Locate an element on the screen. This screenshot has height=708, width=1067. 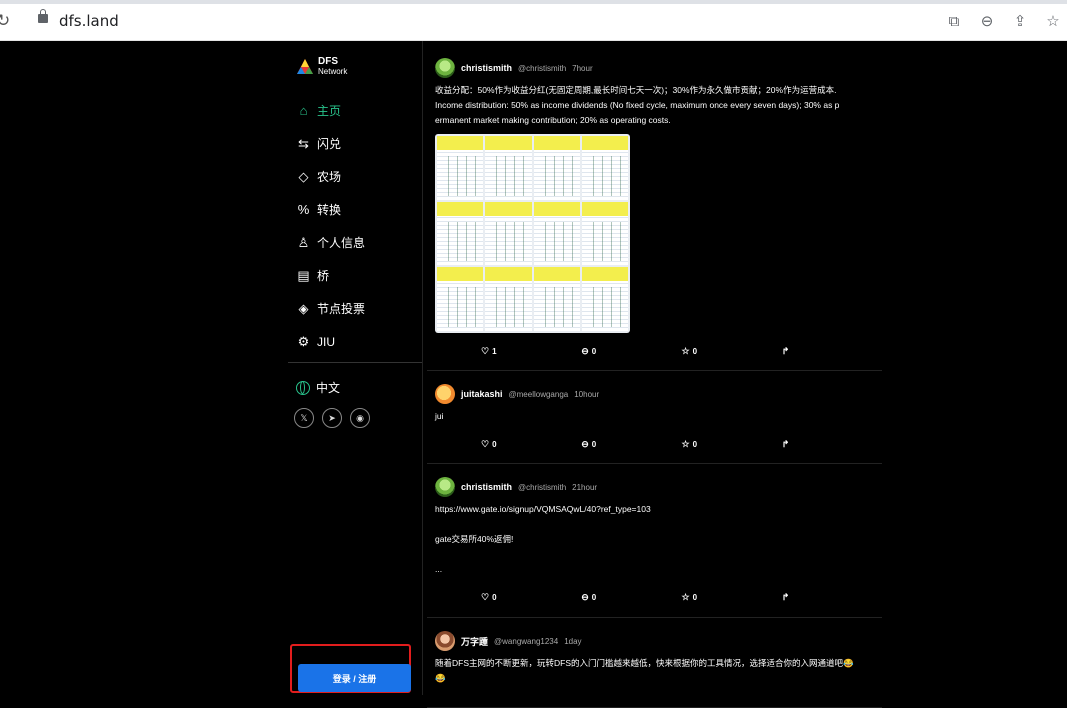
open-in-app-icon: ⧉ is located at coordinates (954, 21).